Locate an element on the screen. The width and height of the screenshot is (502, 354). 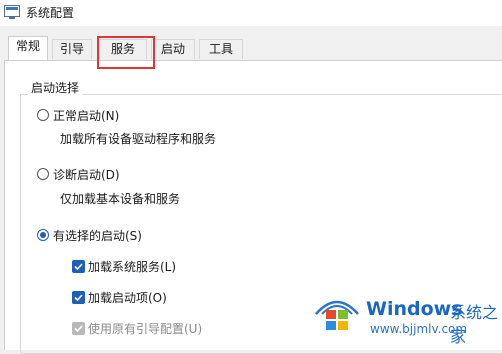
load-startup-items-checkbox is located at coordinates (78, 297).